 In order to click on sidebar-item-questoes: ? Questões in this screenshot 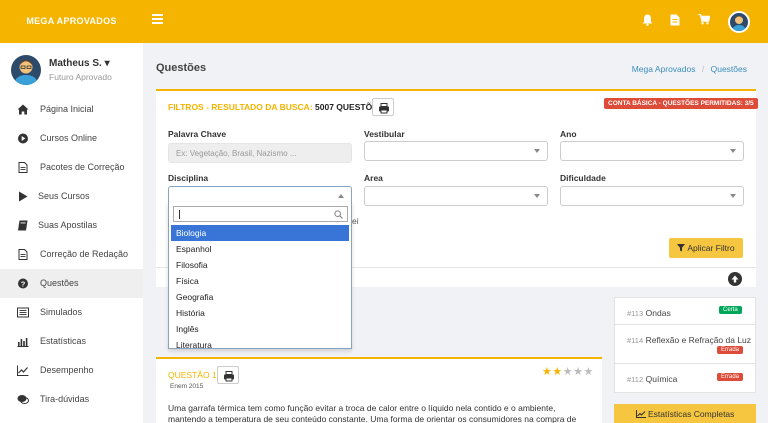, I will do `click(71, 283)`.